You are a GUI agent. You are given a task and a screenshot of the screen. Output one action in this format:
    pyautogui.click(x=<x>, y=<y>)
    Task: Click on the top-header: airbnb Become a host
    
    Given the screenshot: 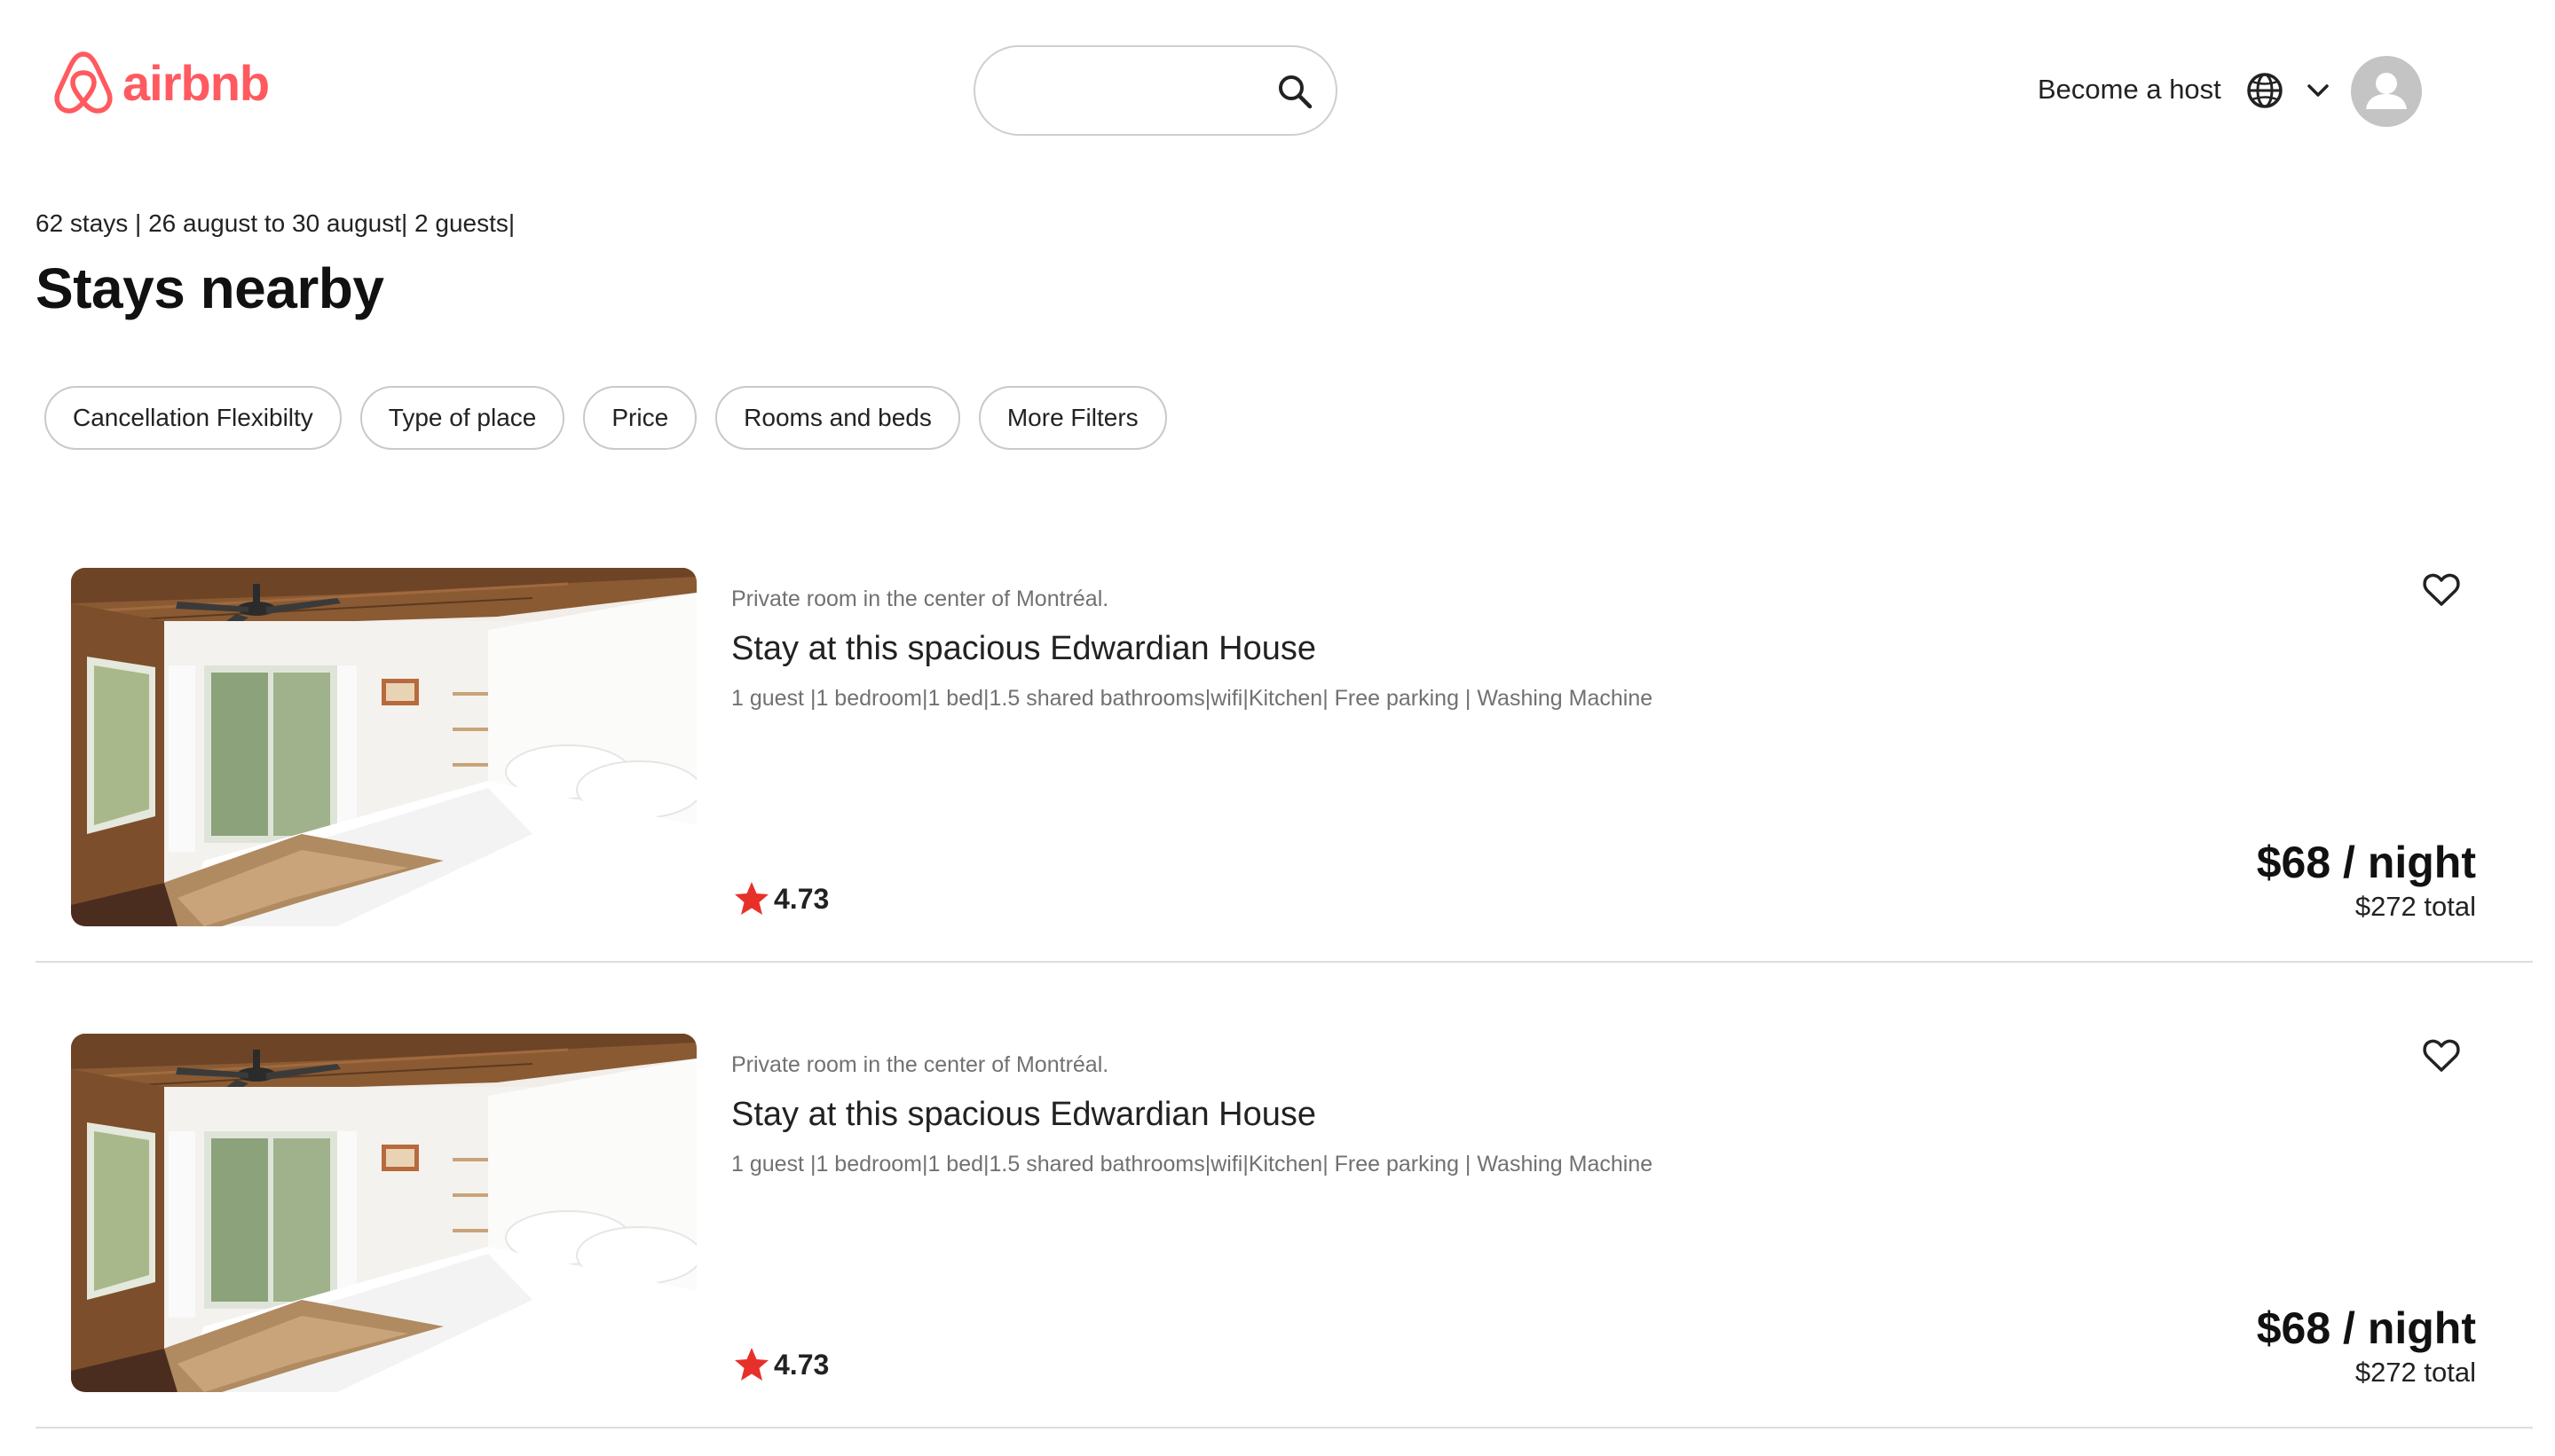 What is the action you would take?
    pyautogui.click(x=1277, y=88)
    